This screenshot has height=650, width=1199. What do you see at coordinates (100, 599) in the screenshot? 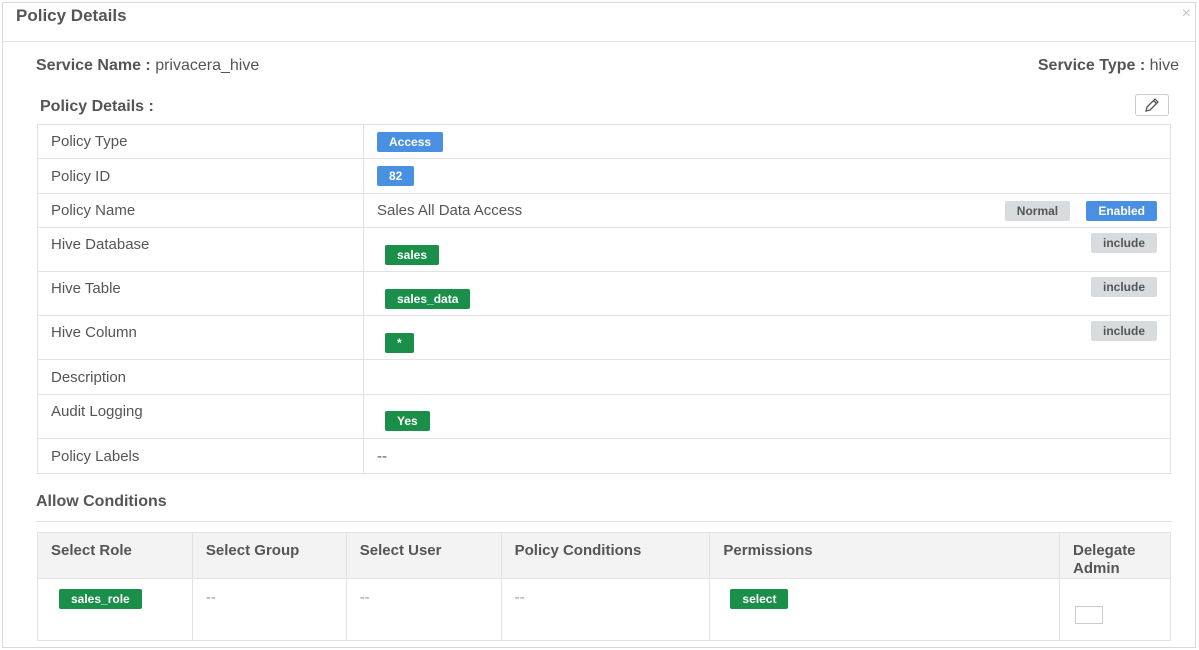
I see `role-tag: sales_role` at bounding box center [100, 599].